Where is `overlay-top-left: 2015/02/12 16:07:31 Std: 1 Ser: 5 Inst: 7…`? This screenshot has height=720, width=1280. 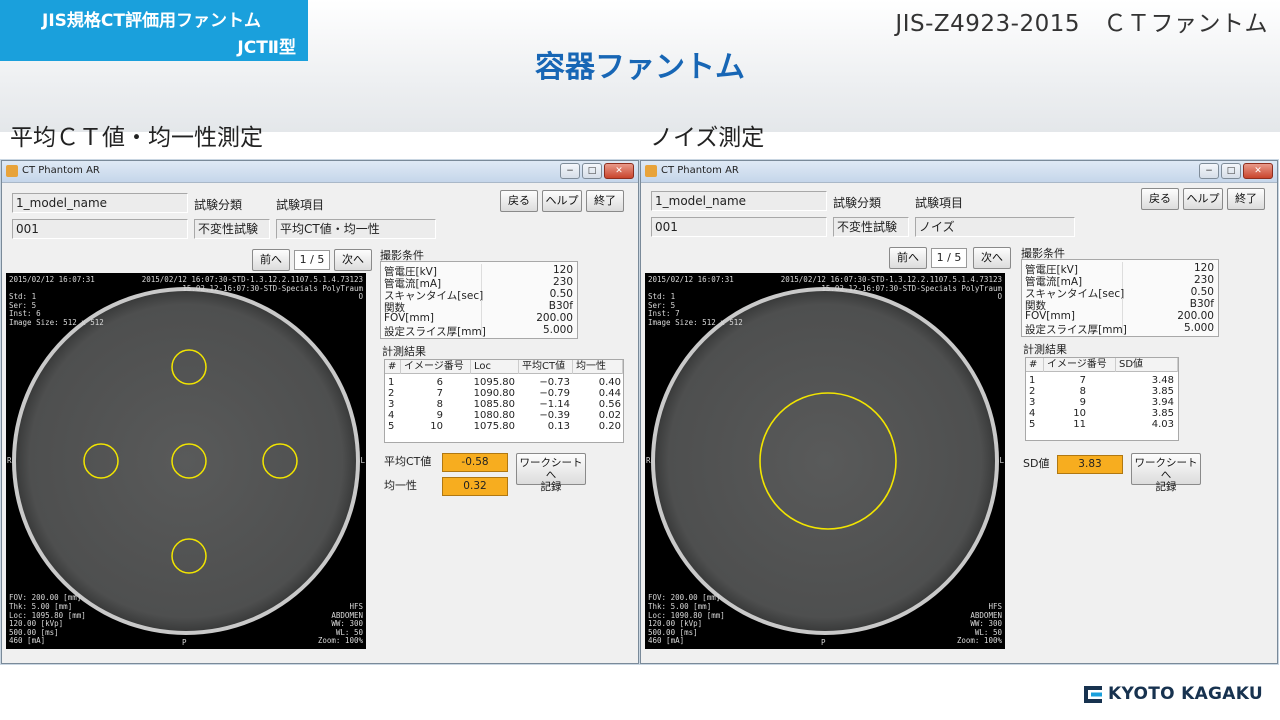
overlay-top-left: 2015/02/12 16:07:31 Std: 1 Ser: 5 Inst: 7… is located at coordinates (695, 301).